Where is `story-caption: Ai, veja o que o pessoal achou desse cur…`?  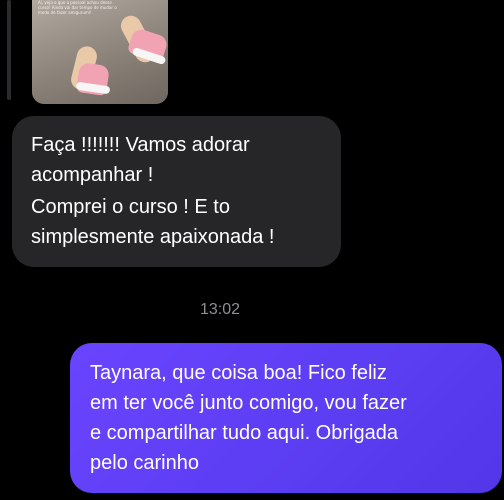 story-caption: Ai, veja o que o pessoal achou desse cur… is located at coordinates (77, 7).